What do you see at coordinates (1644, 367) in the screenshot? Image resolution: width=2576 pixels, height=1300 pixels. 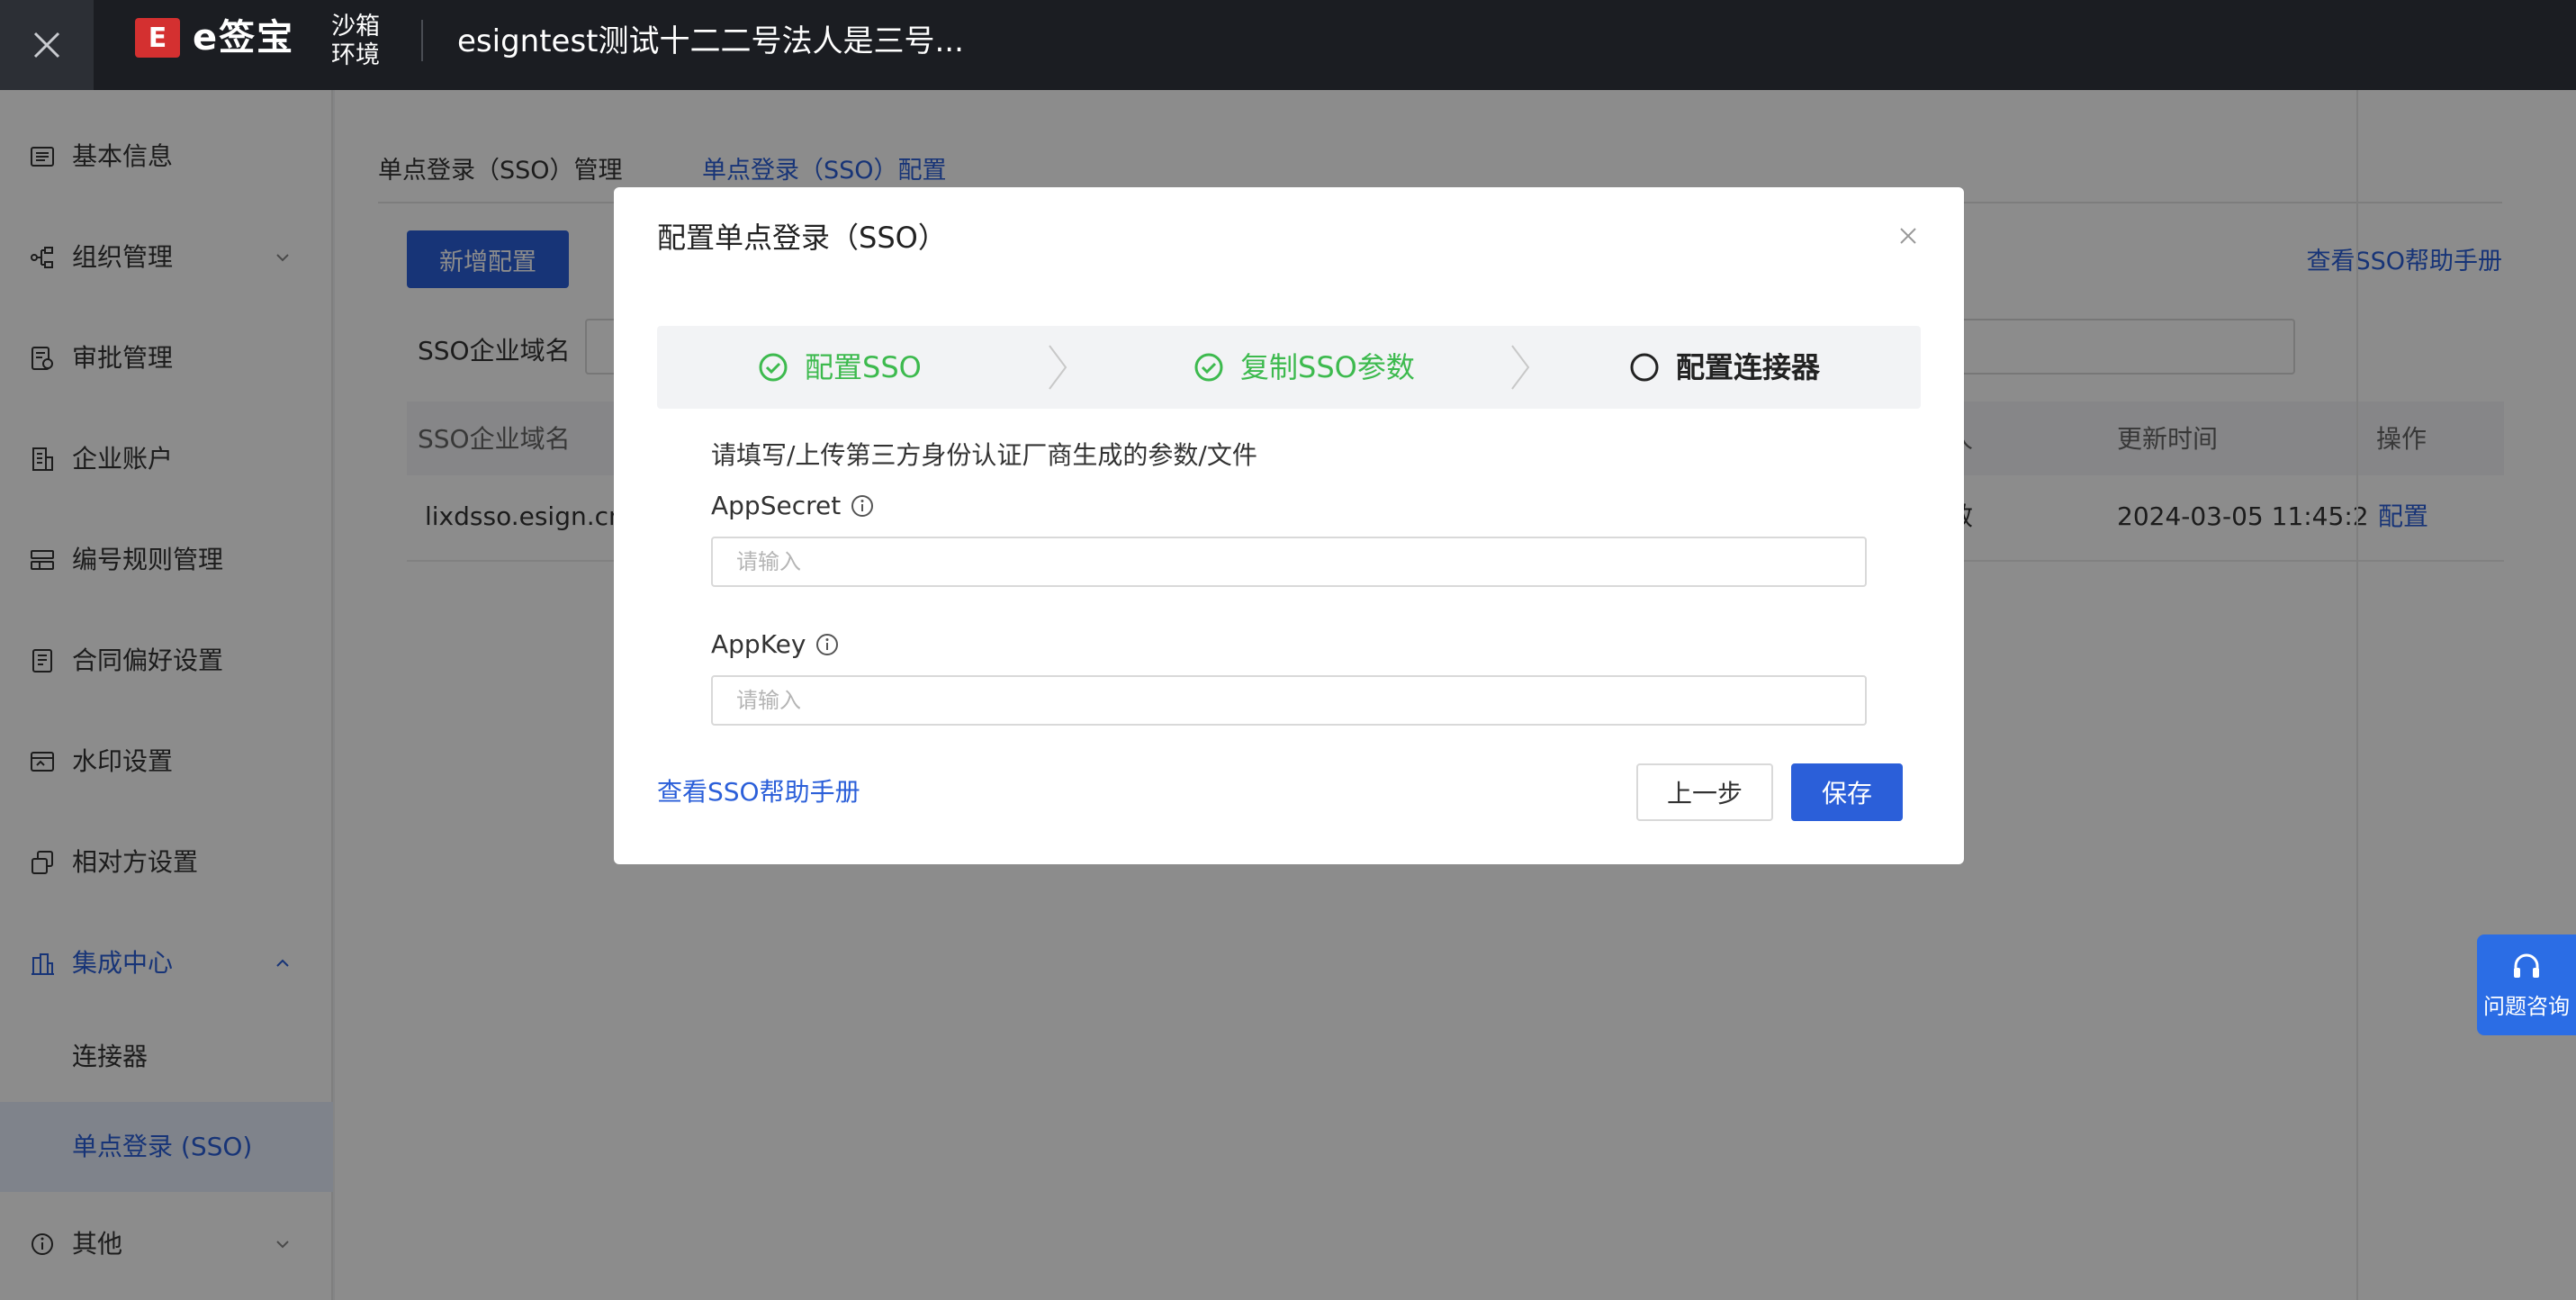 I see `current-step-circle-icon` at bounding box center [1644, 367].